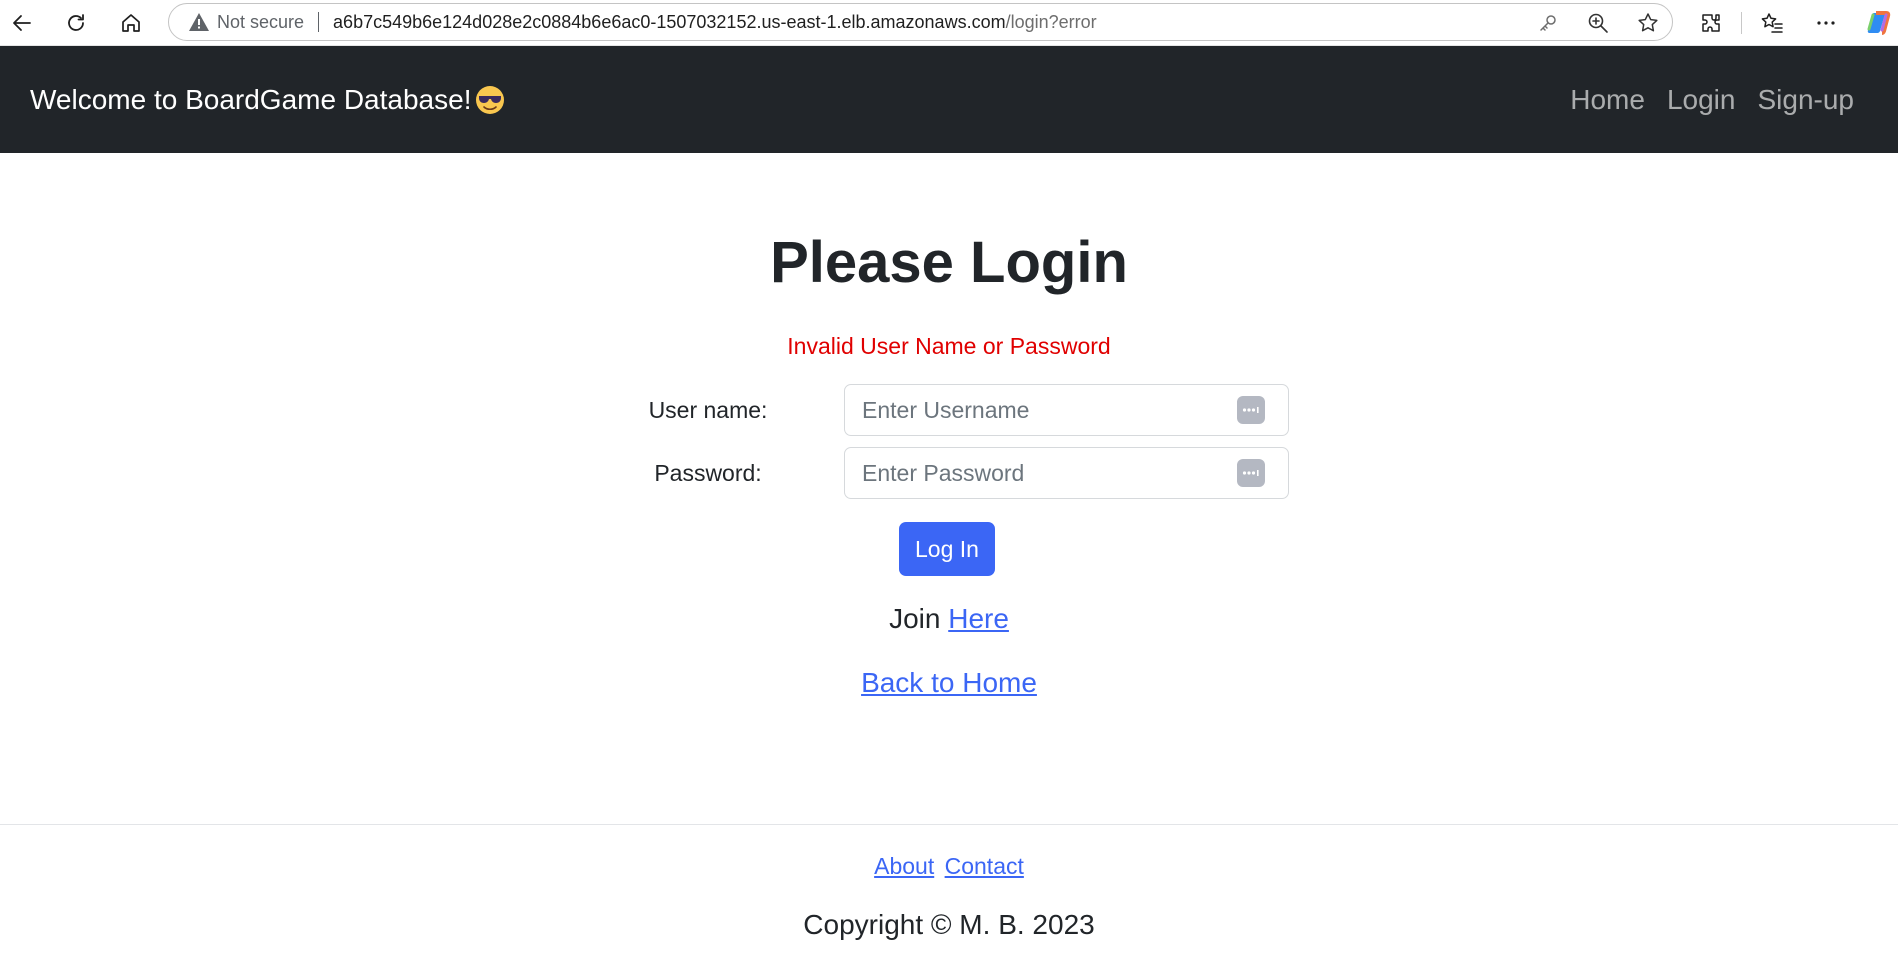 Image resolution: width=1898 pixels, height=955 pixels. I want to click on username-row: User name:, so click(949, 410).